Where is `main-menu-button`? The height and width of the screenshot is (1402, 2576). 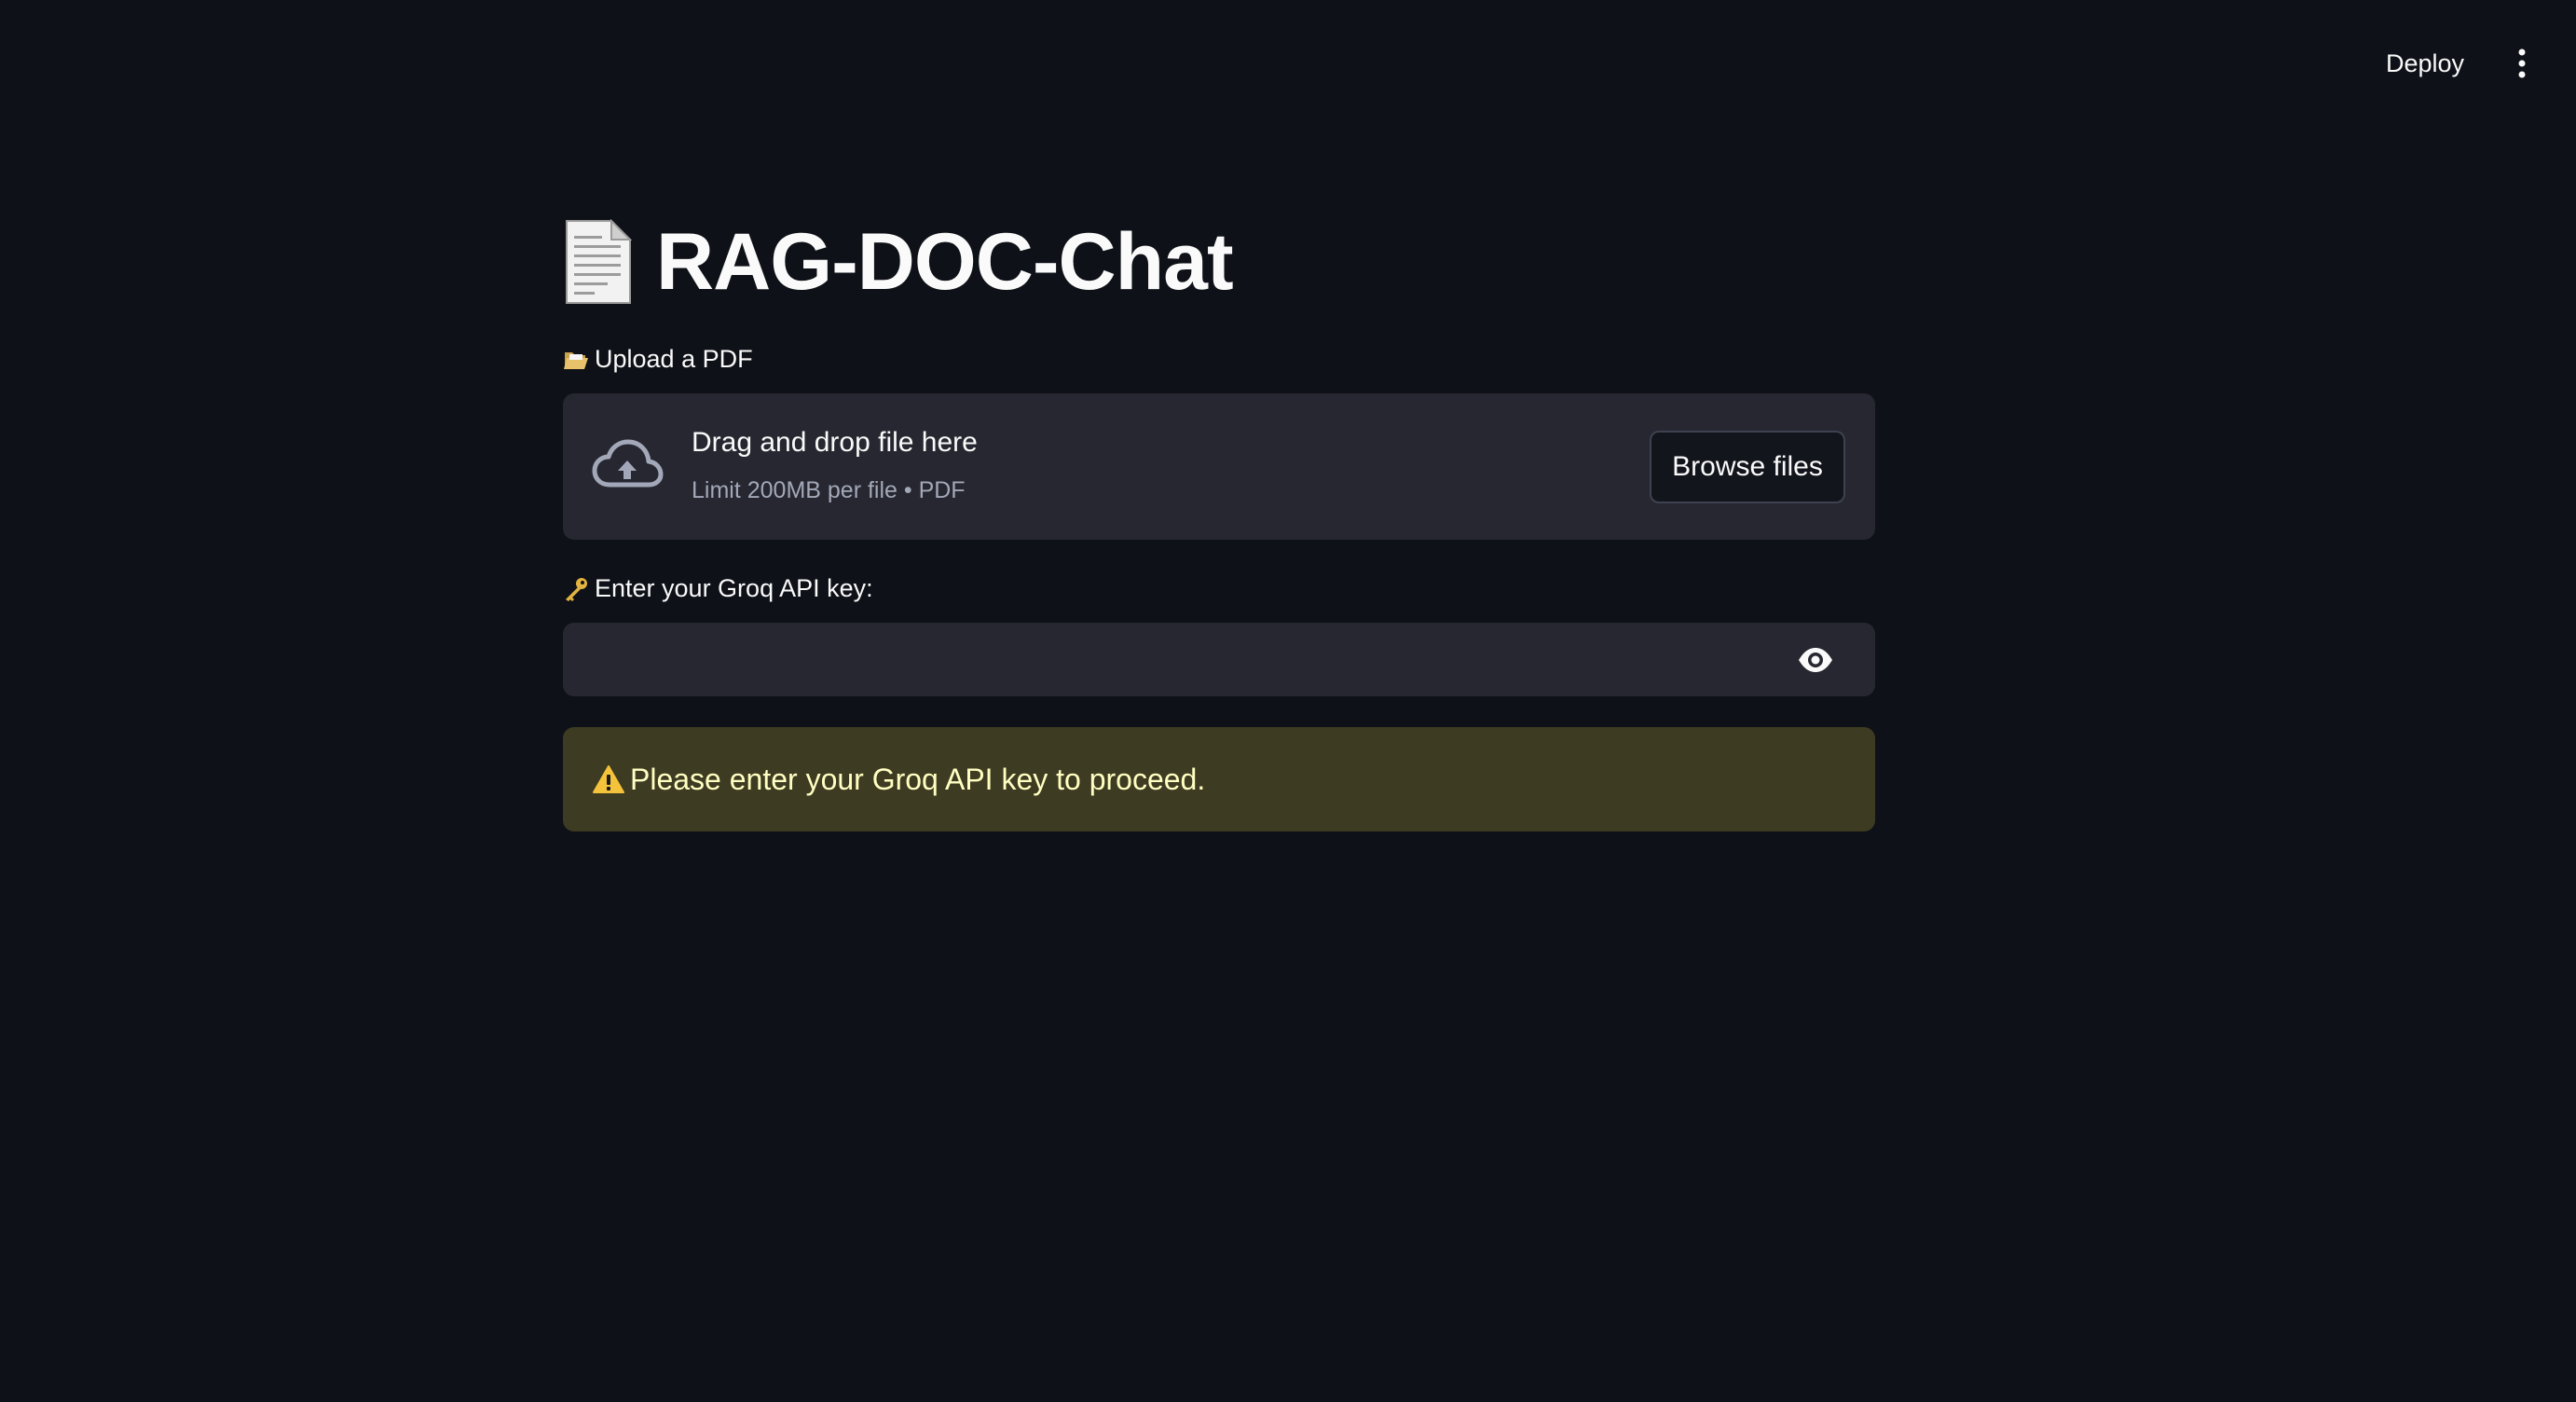
main-menu-button is located at coordinates (2522, 63).